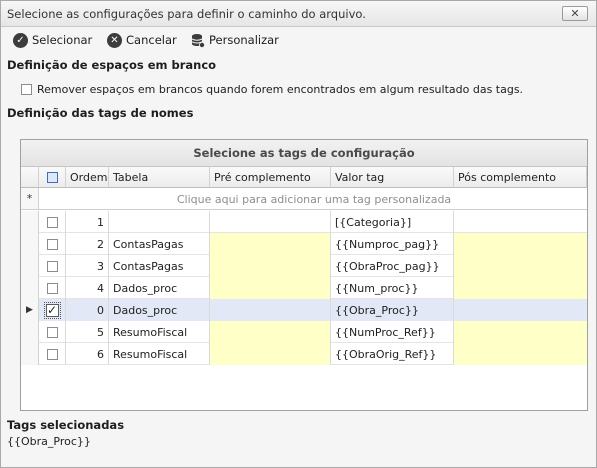 The image size is (597, 468). What do you see at coordinates (112, 65) in the screenshot?
I see `whitespace-section-title: Definição de espaços em branco` at bounding box center [112, 65].